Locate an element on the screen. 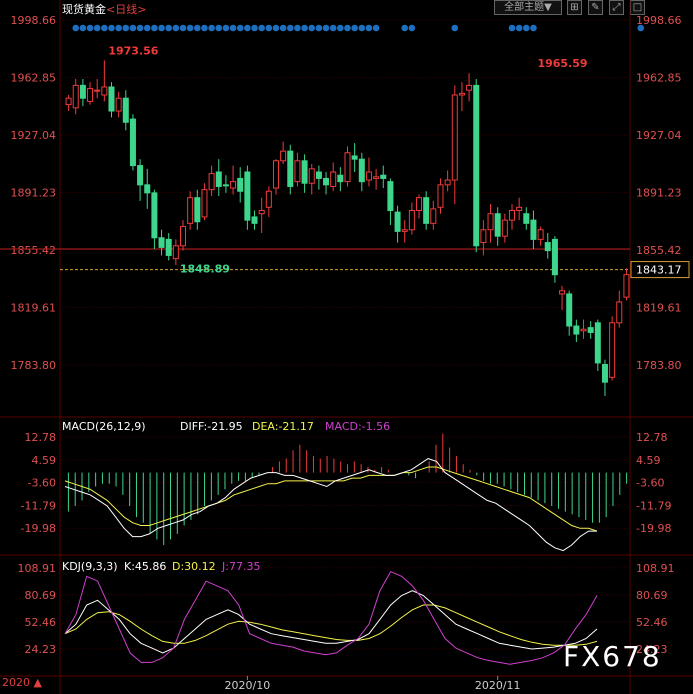  y-tick-label: -11.79 is located at coordinates (653, 505).